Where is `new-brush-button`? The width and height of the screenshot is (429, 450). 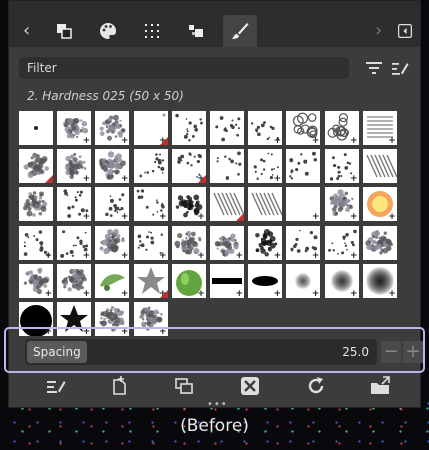 new-brush-button is located at coordinates (120, 386).